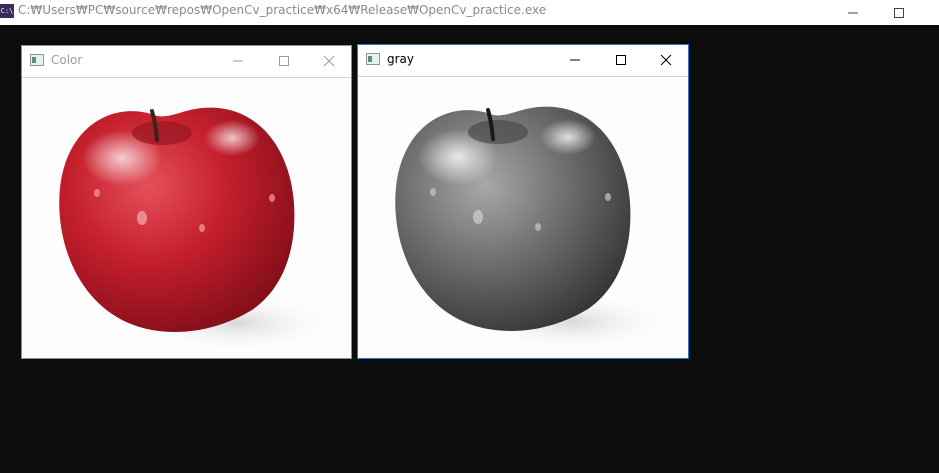 Image resolution: width=939 pixels, height=473 pixels. I want to click on gray-minimize-button, so click(575, 60).